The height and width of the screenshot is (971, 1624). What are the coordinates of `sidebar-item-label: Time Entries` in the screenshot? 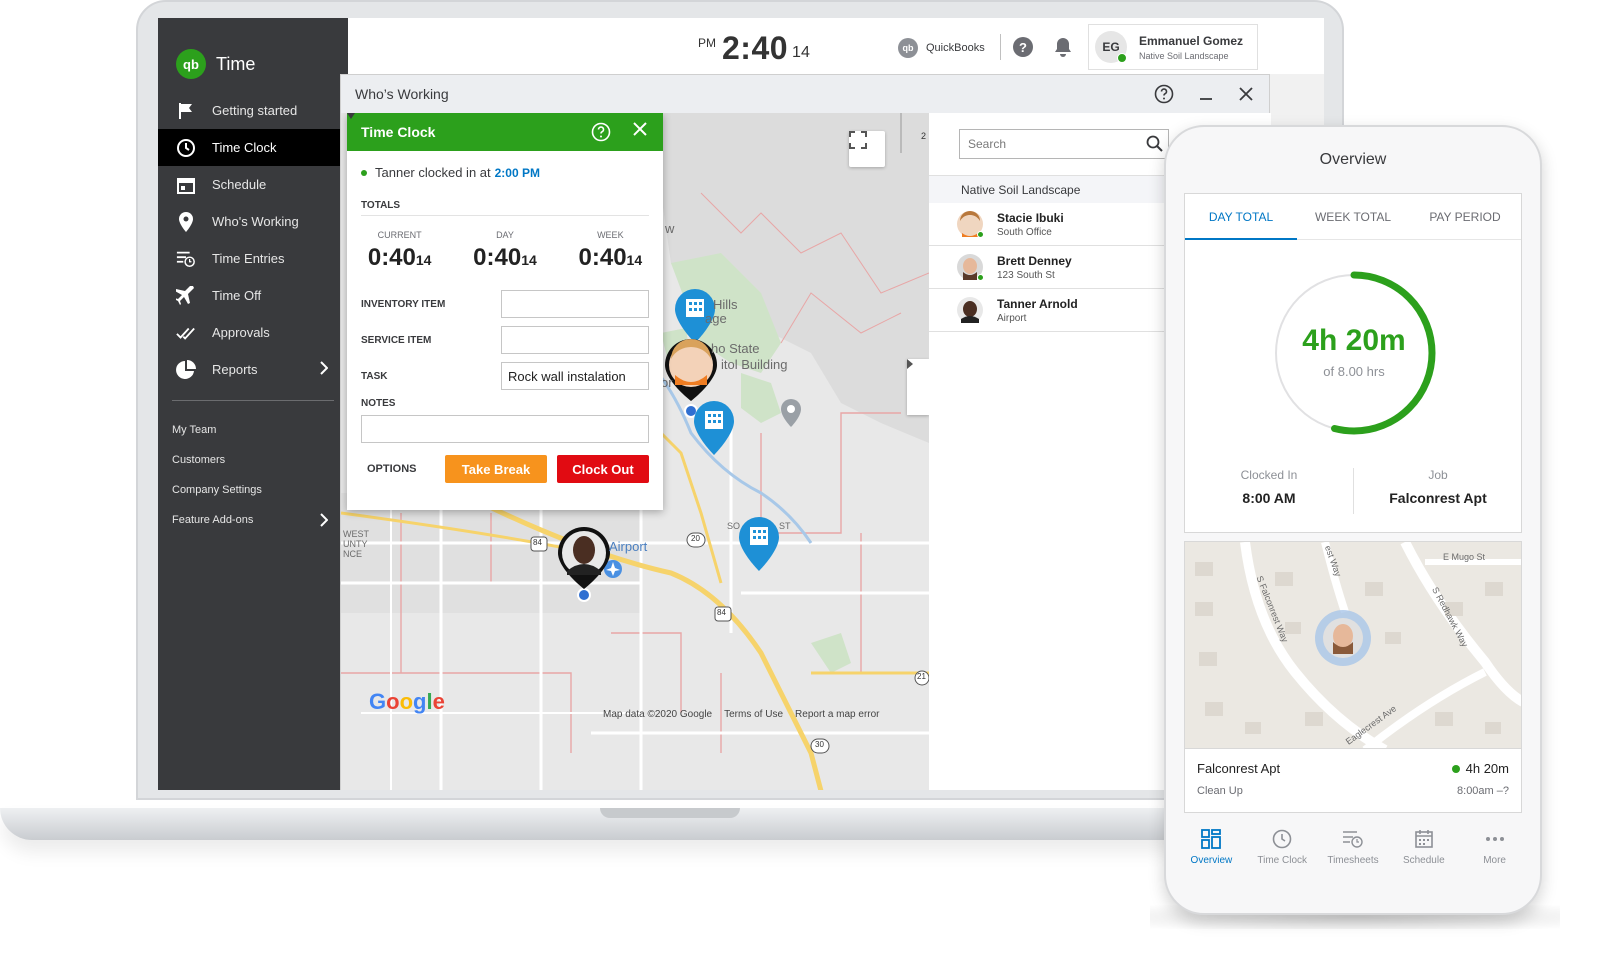 It's located at (248, 258).